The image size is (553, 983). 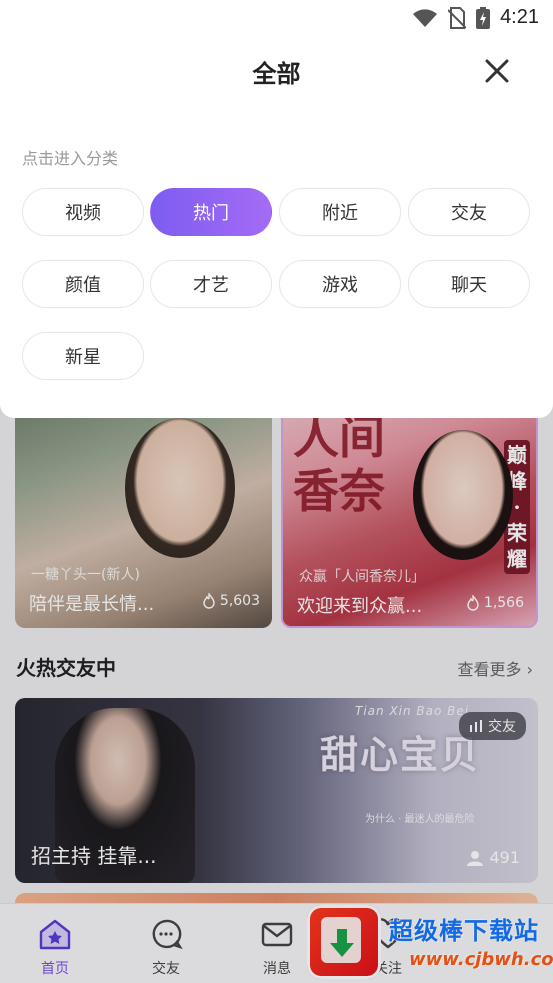 What do you see at coordinates (519, 17) in the screenshot?
I see `clock: 4:21` at bounding box center [519, 17].